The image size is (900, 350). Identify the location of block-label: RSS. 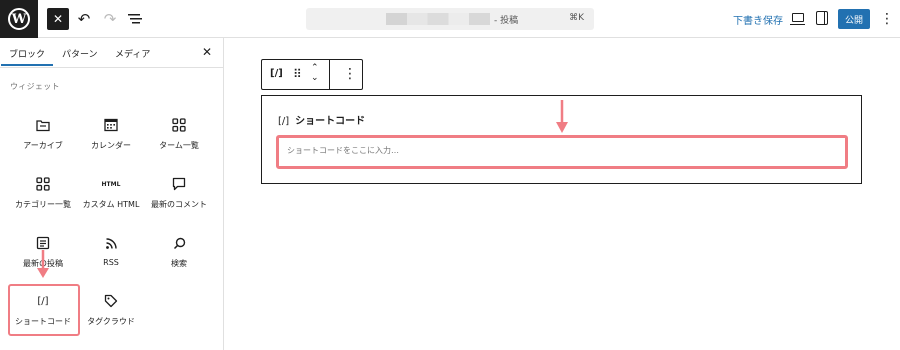
(111, 262).